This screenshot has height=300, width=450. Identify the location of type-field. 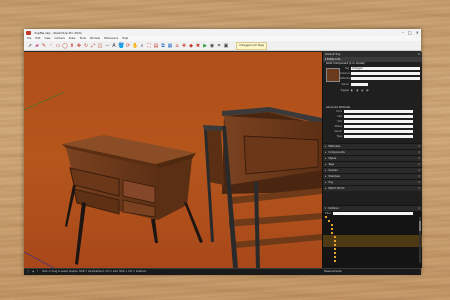
(378, 136).